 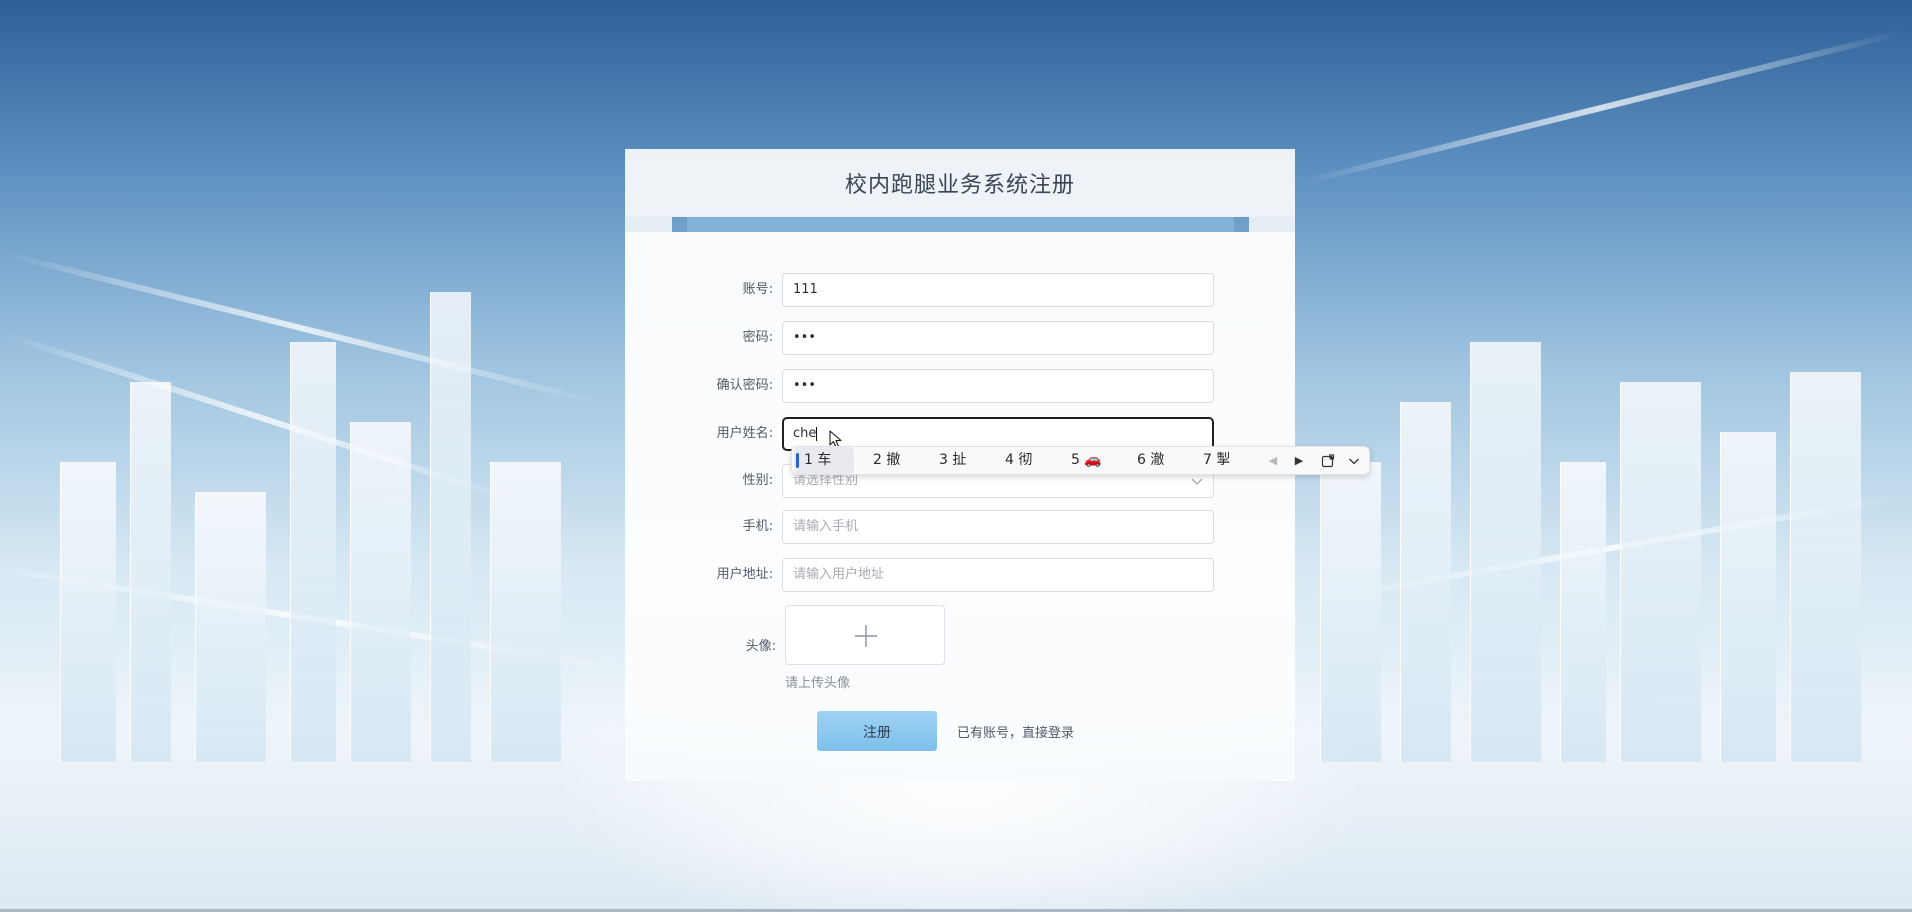 I want to click on plus-icon, so click(x=866, y=636).